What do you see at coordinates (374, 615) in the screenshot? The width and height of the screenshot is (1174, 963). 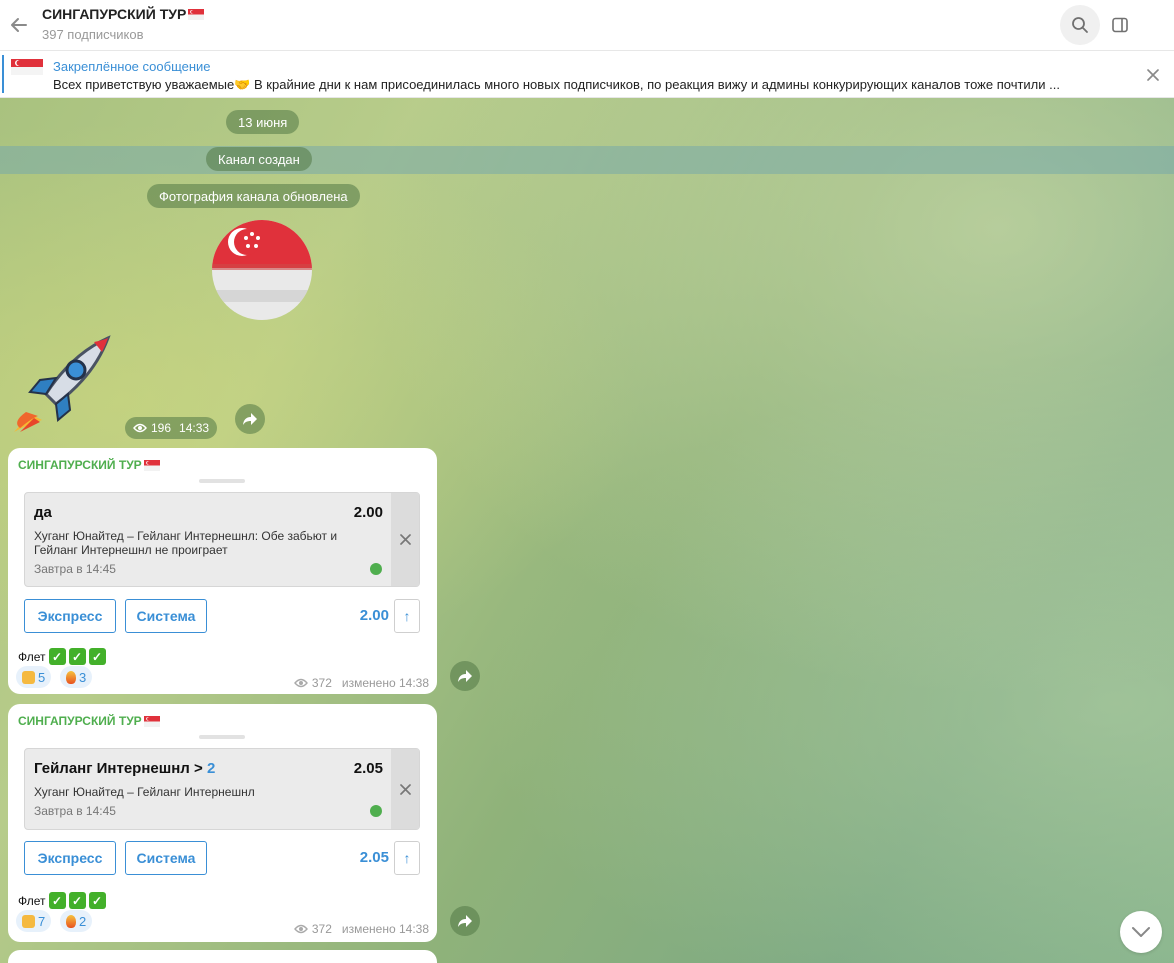 I see `bet-total: 2.00` at bounding box center [374, 615].